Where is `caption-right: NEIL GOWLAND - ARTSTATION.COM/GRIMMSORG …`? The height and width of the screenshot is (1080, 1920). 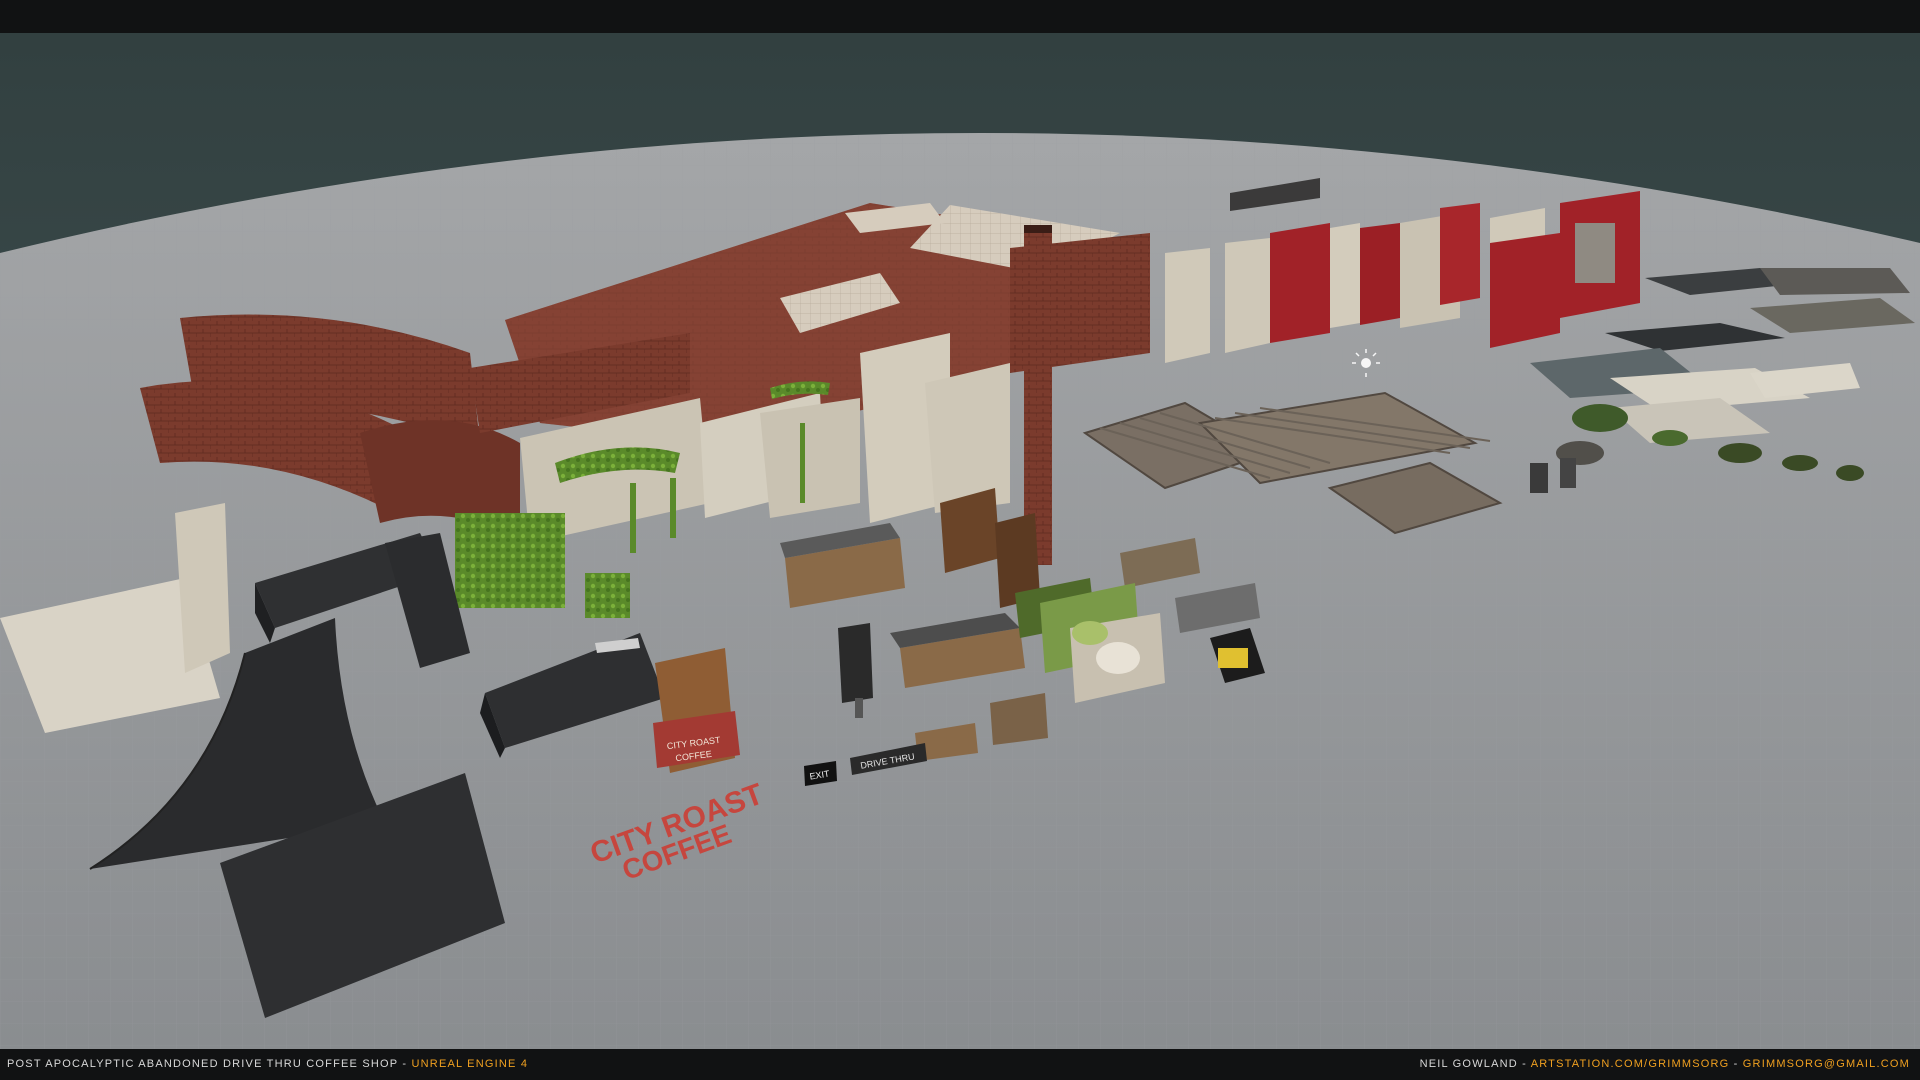
caption-right: NEIL GOWLAND - ARTSTATION.COM/GRIMMSORG … is located at coordinates (1665, 1064).